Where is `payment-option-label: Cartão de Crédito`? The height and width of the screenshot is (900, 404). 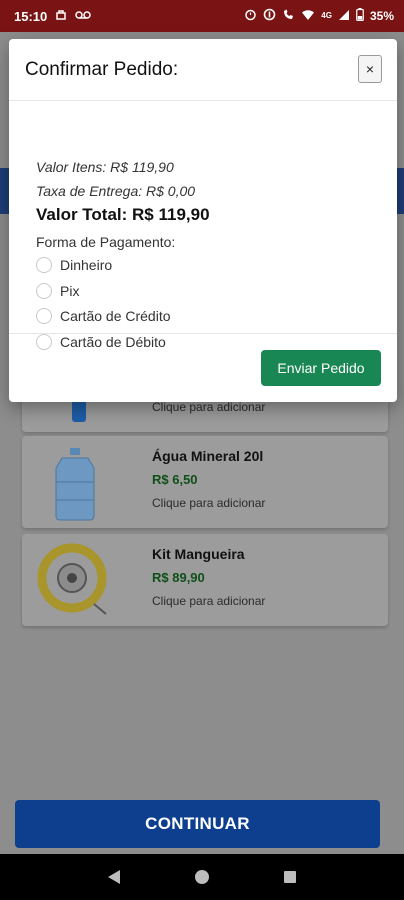 payment-option-label: Cartão de Crédito is located at coordinates (115, 316).